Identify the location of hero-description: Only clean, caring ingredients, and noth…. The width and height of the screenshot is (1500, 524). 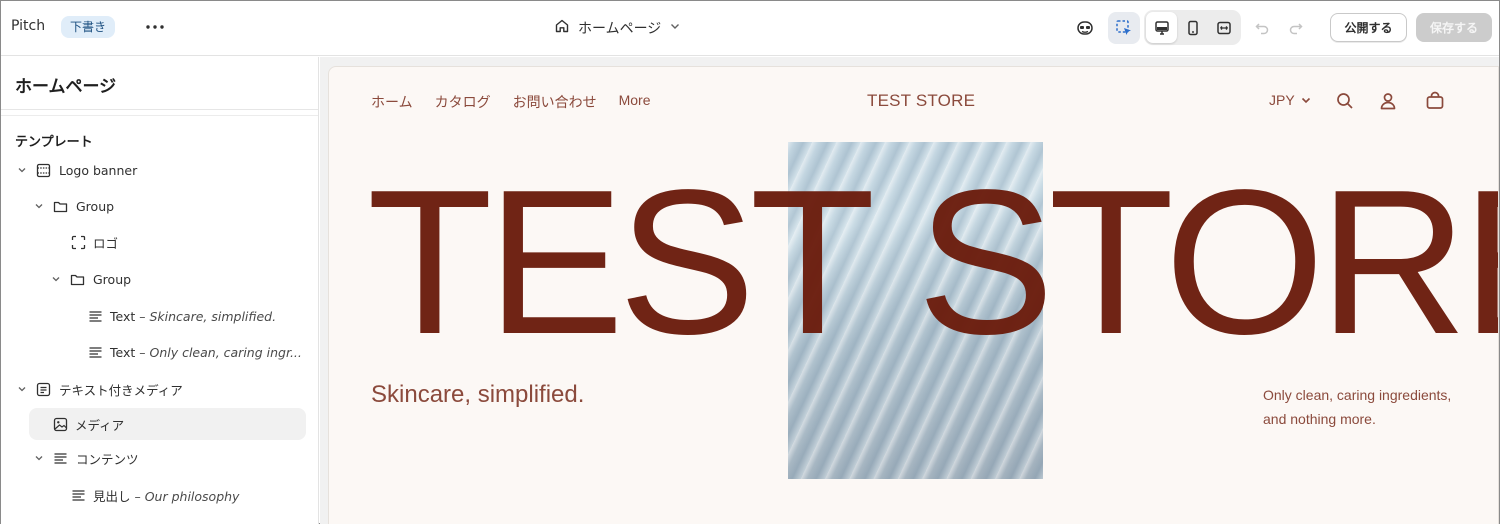
(1373, 407).